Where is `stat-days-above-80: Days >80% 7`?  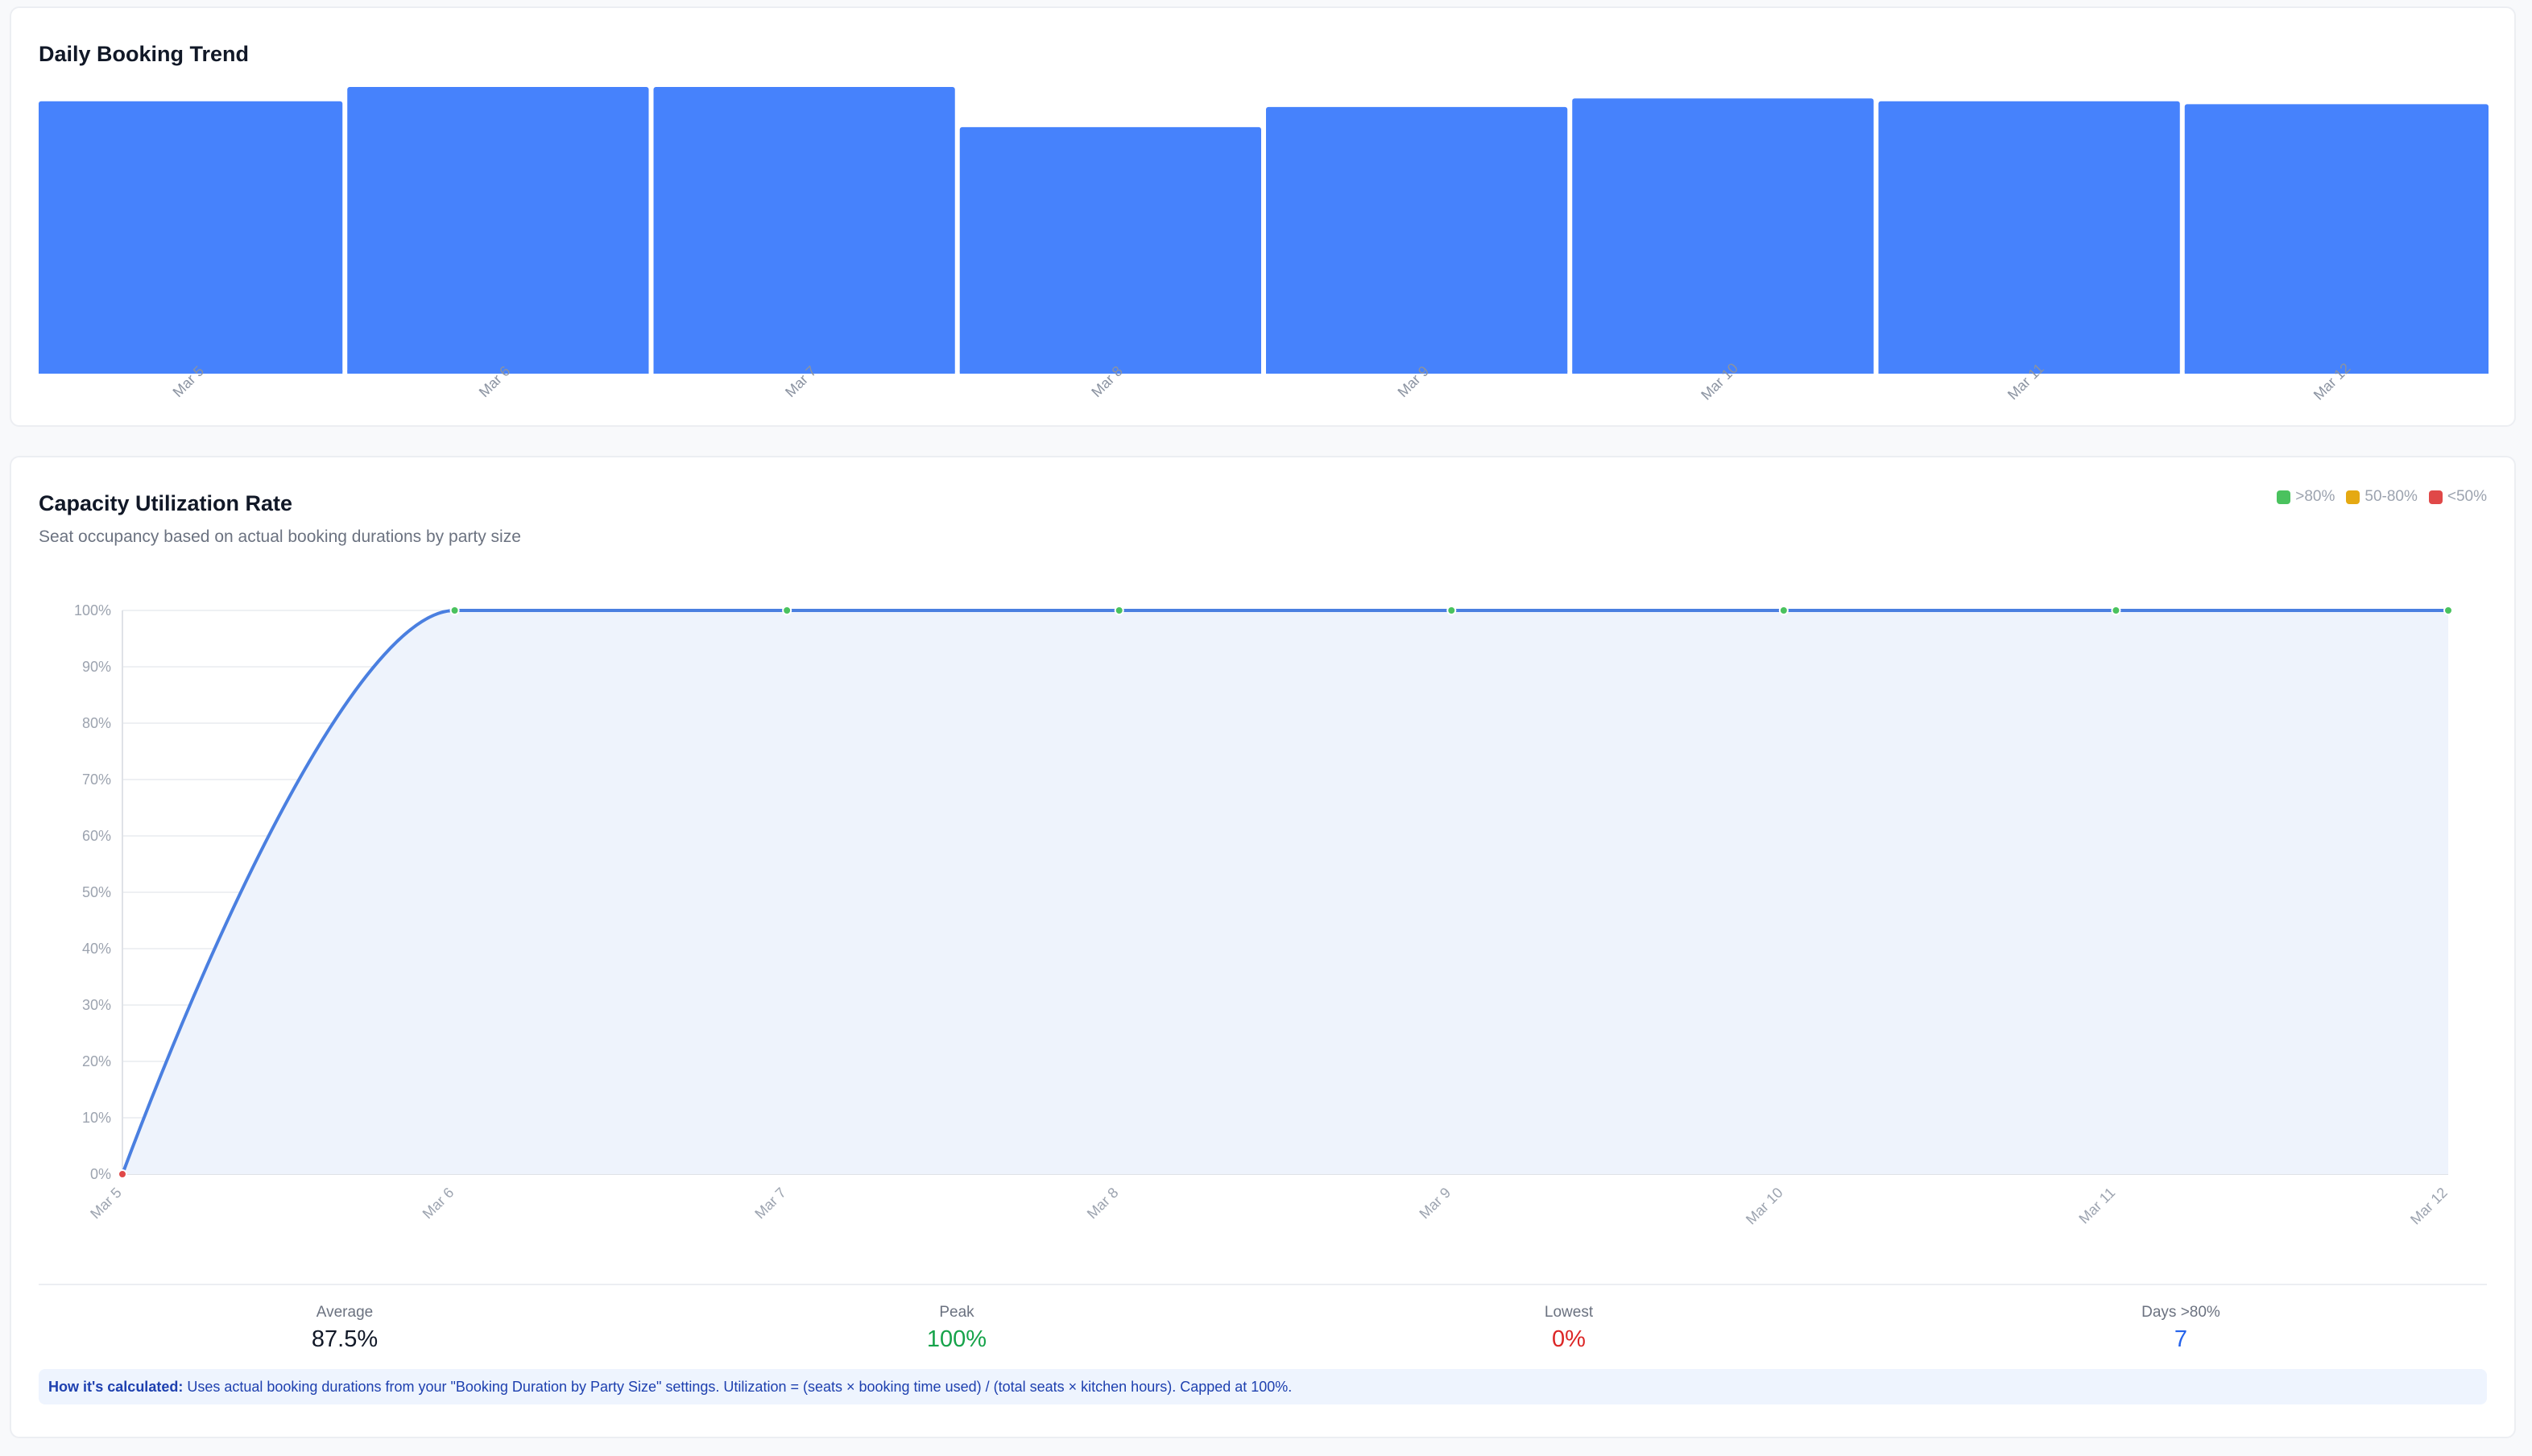 stat-days-above-80: Days >80% 7 is located at coordinates (2181, 1328).